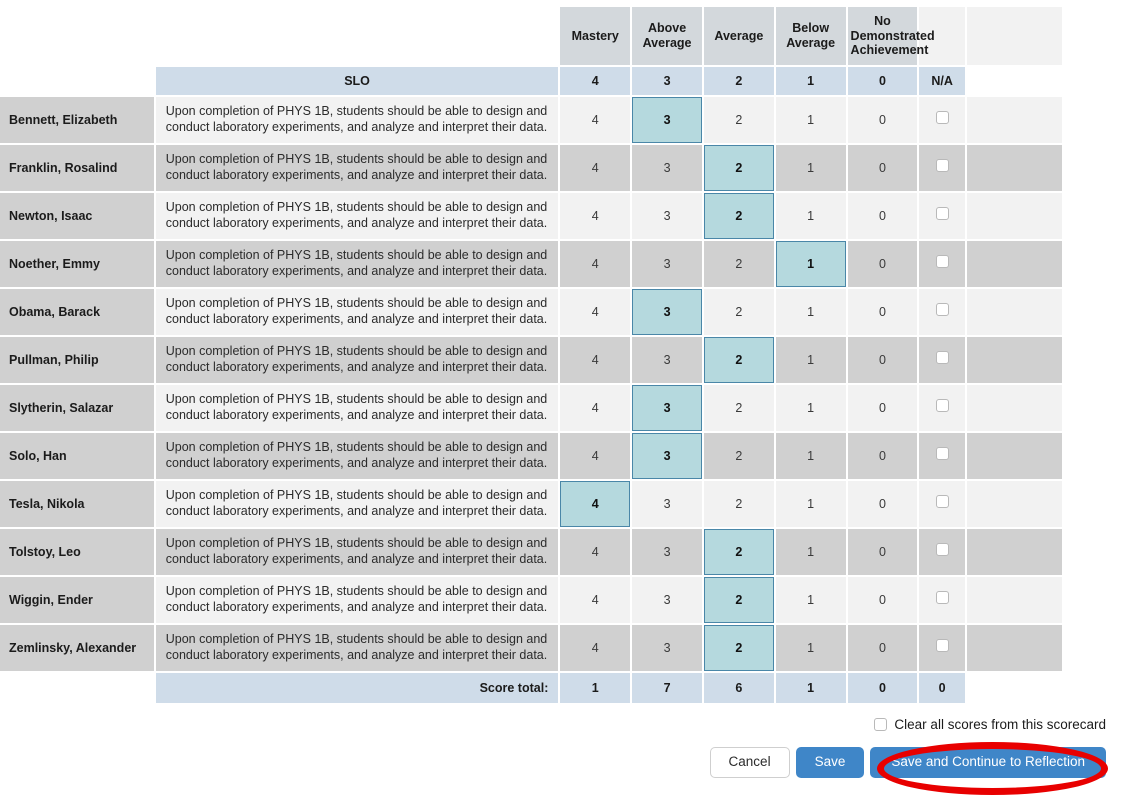 The height and width of the screenshot is (808, 1134). Describe the element at coordinates (77, 168) in the screenshot. I see `student-name-cell: Franklin, Rosalind` at that location.